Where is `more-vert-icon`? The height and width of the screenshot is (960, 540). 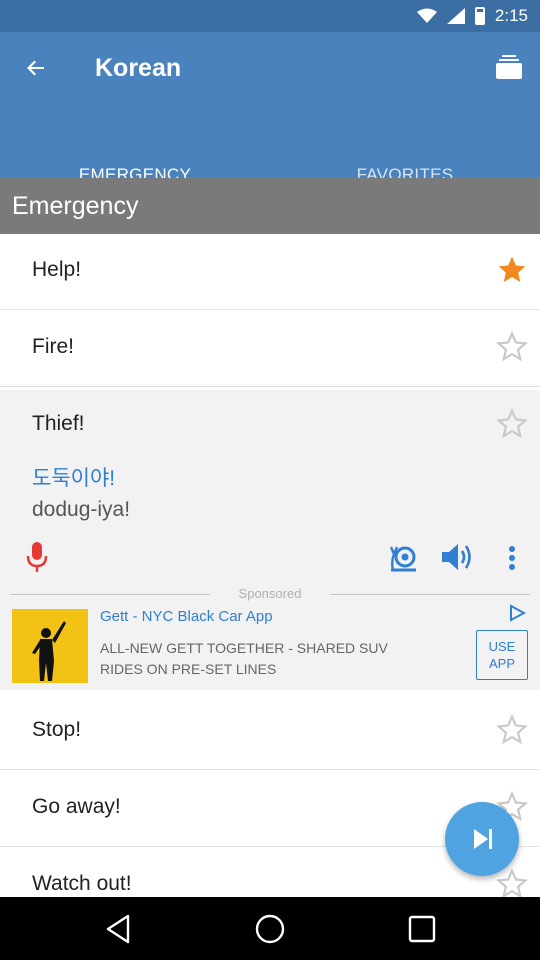 more-vert-icon is located at coordinates (512, 558).